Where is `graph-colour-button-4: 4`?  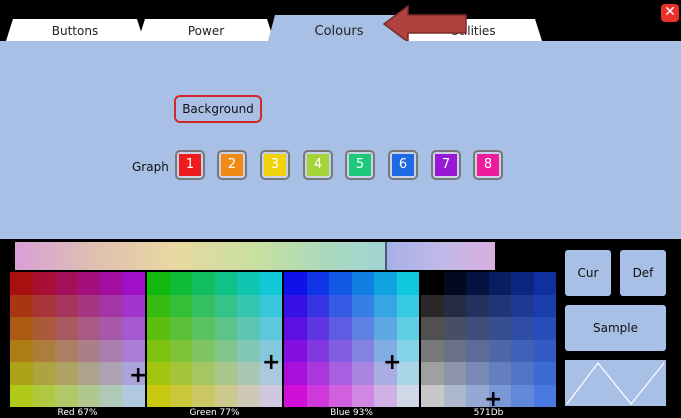 graph-colour-button-4: 4 is located at coordinates (318, 165).